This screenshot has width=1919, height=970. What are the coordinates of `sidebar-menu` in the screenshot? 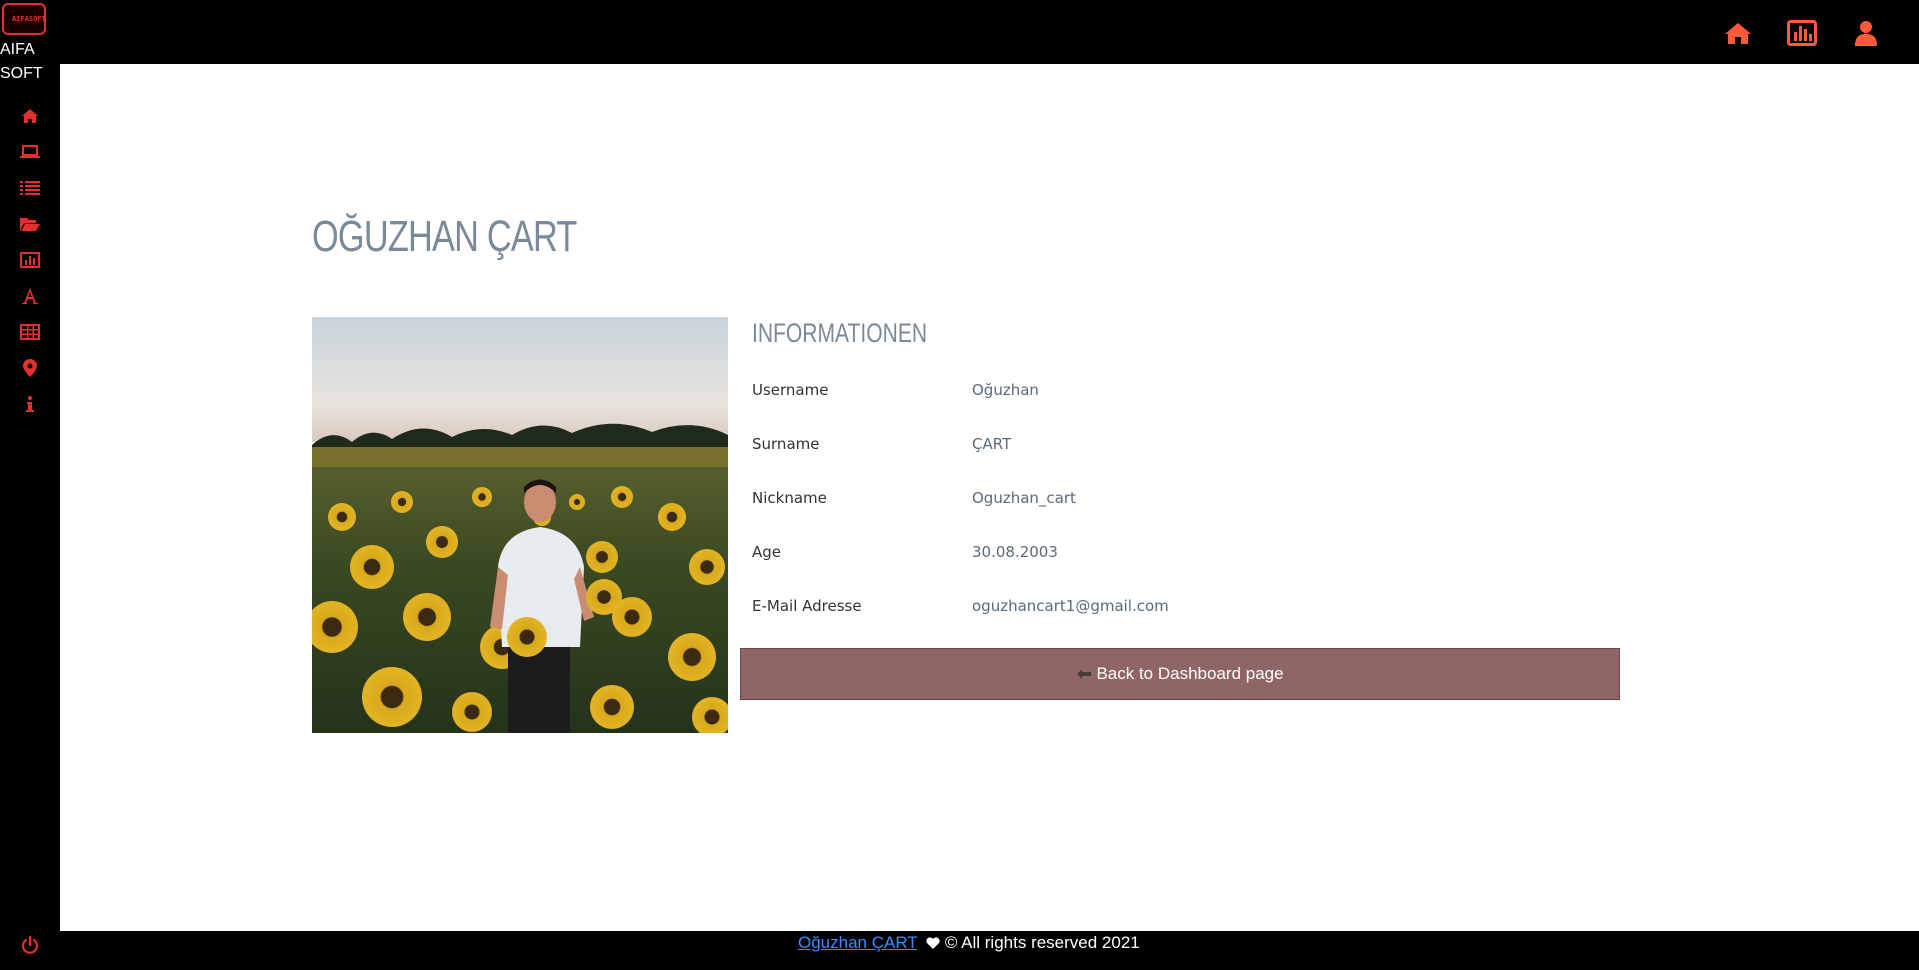 It's located at (30, 260).